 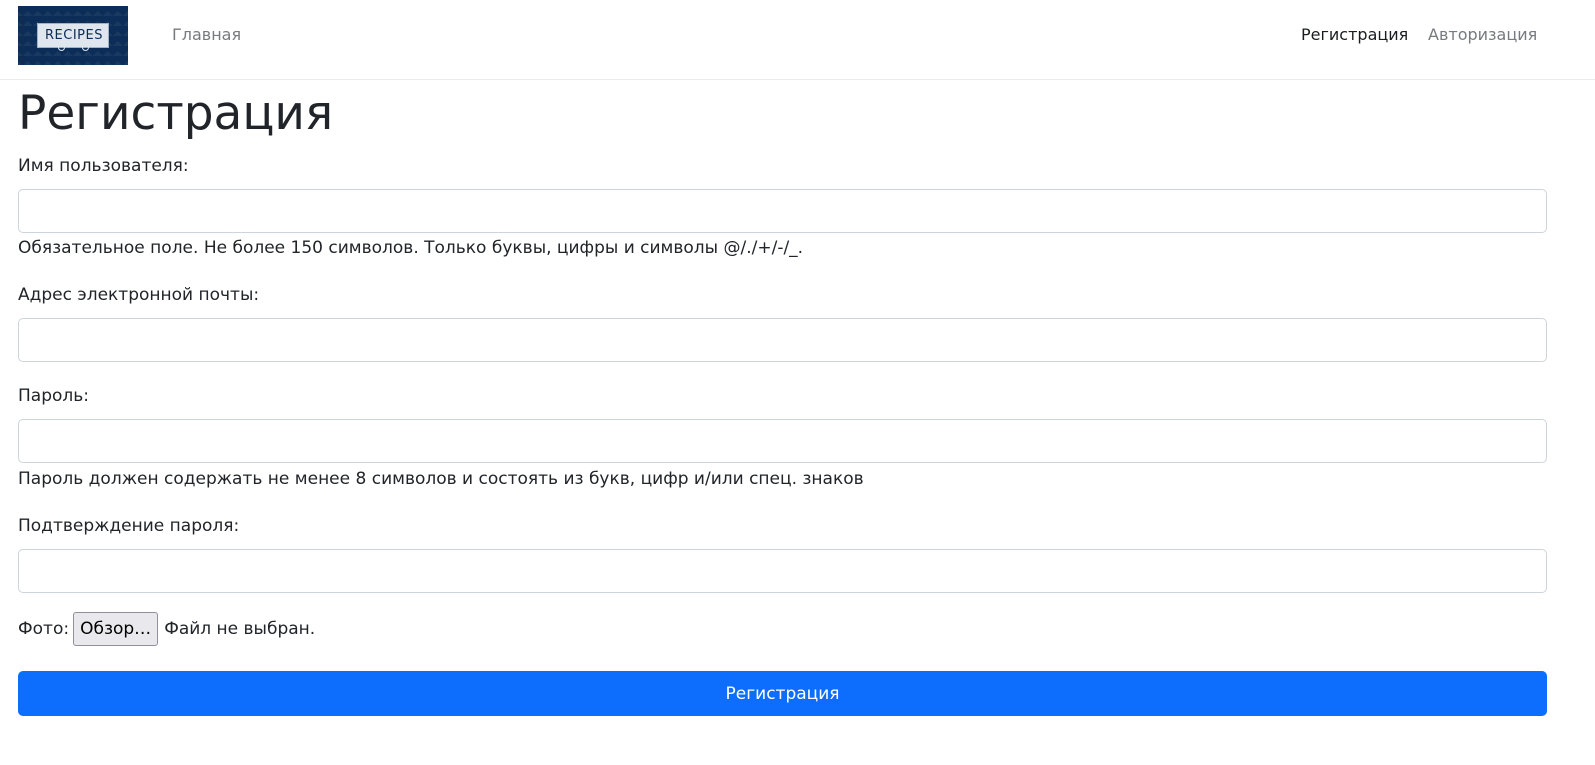 I want to click on photo-file-status: Файл не выбран., so click(x=240, y=629).